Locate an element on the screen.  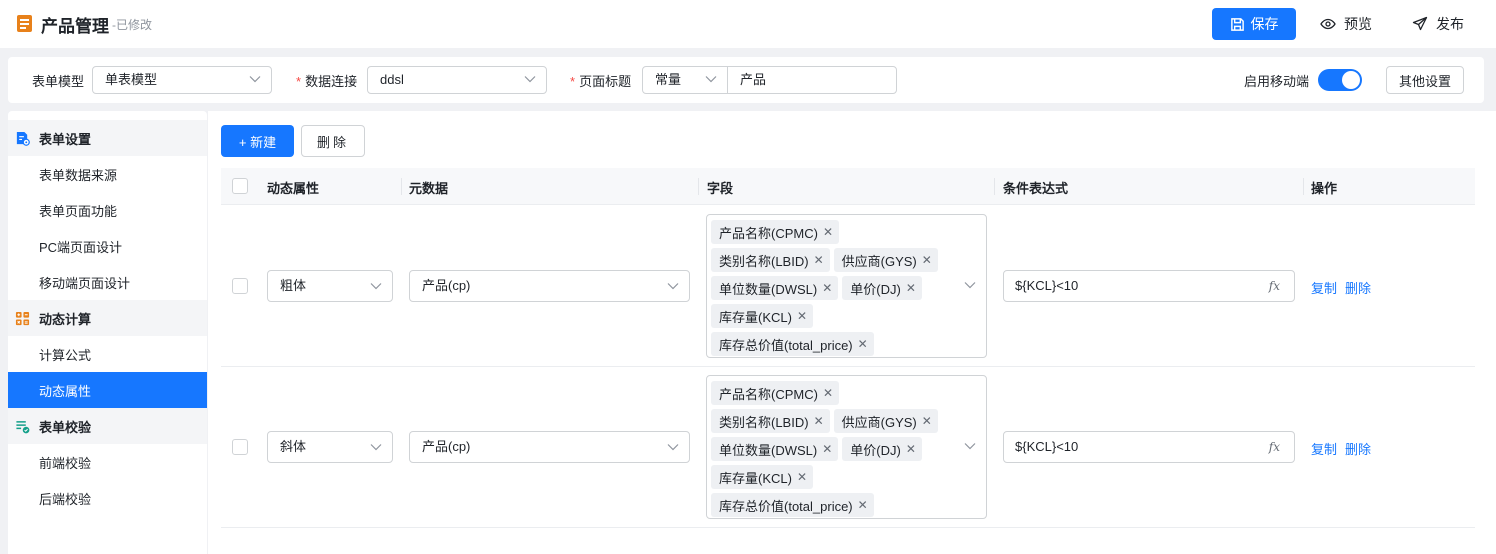
page-title-value: 产品 is located at coordinates (753, 79).